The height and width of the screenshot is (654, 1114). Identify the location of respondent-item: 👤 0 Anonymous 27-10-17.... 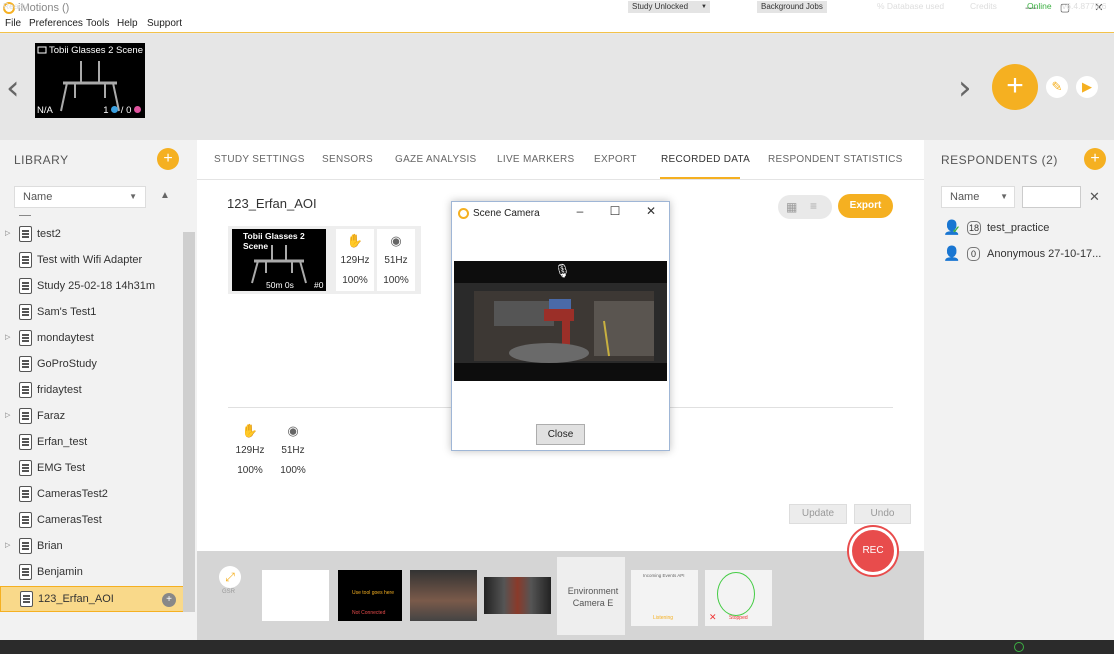
(1021, 255).